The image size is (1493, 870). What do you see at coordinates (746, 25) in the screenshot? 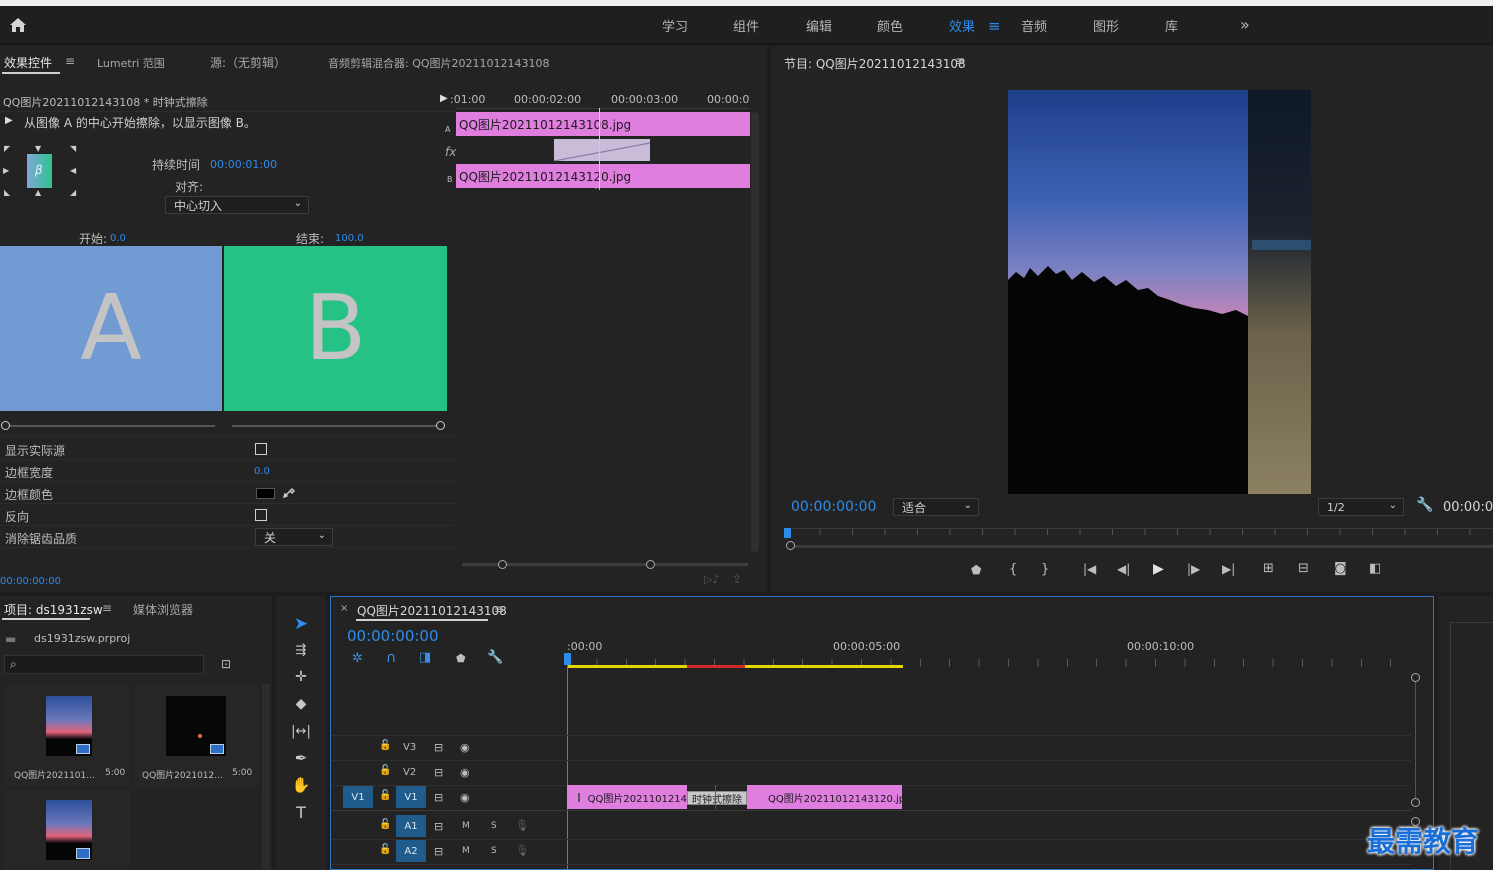
I see `workspace-tab-1: 组件` at bounding box center [746, 25].